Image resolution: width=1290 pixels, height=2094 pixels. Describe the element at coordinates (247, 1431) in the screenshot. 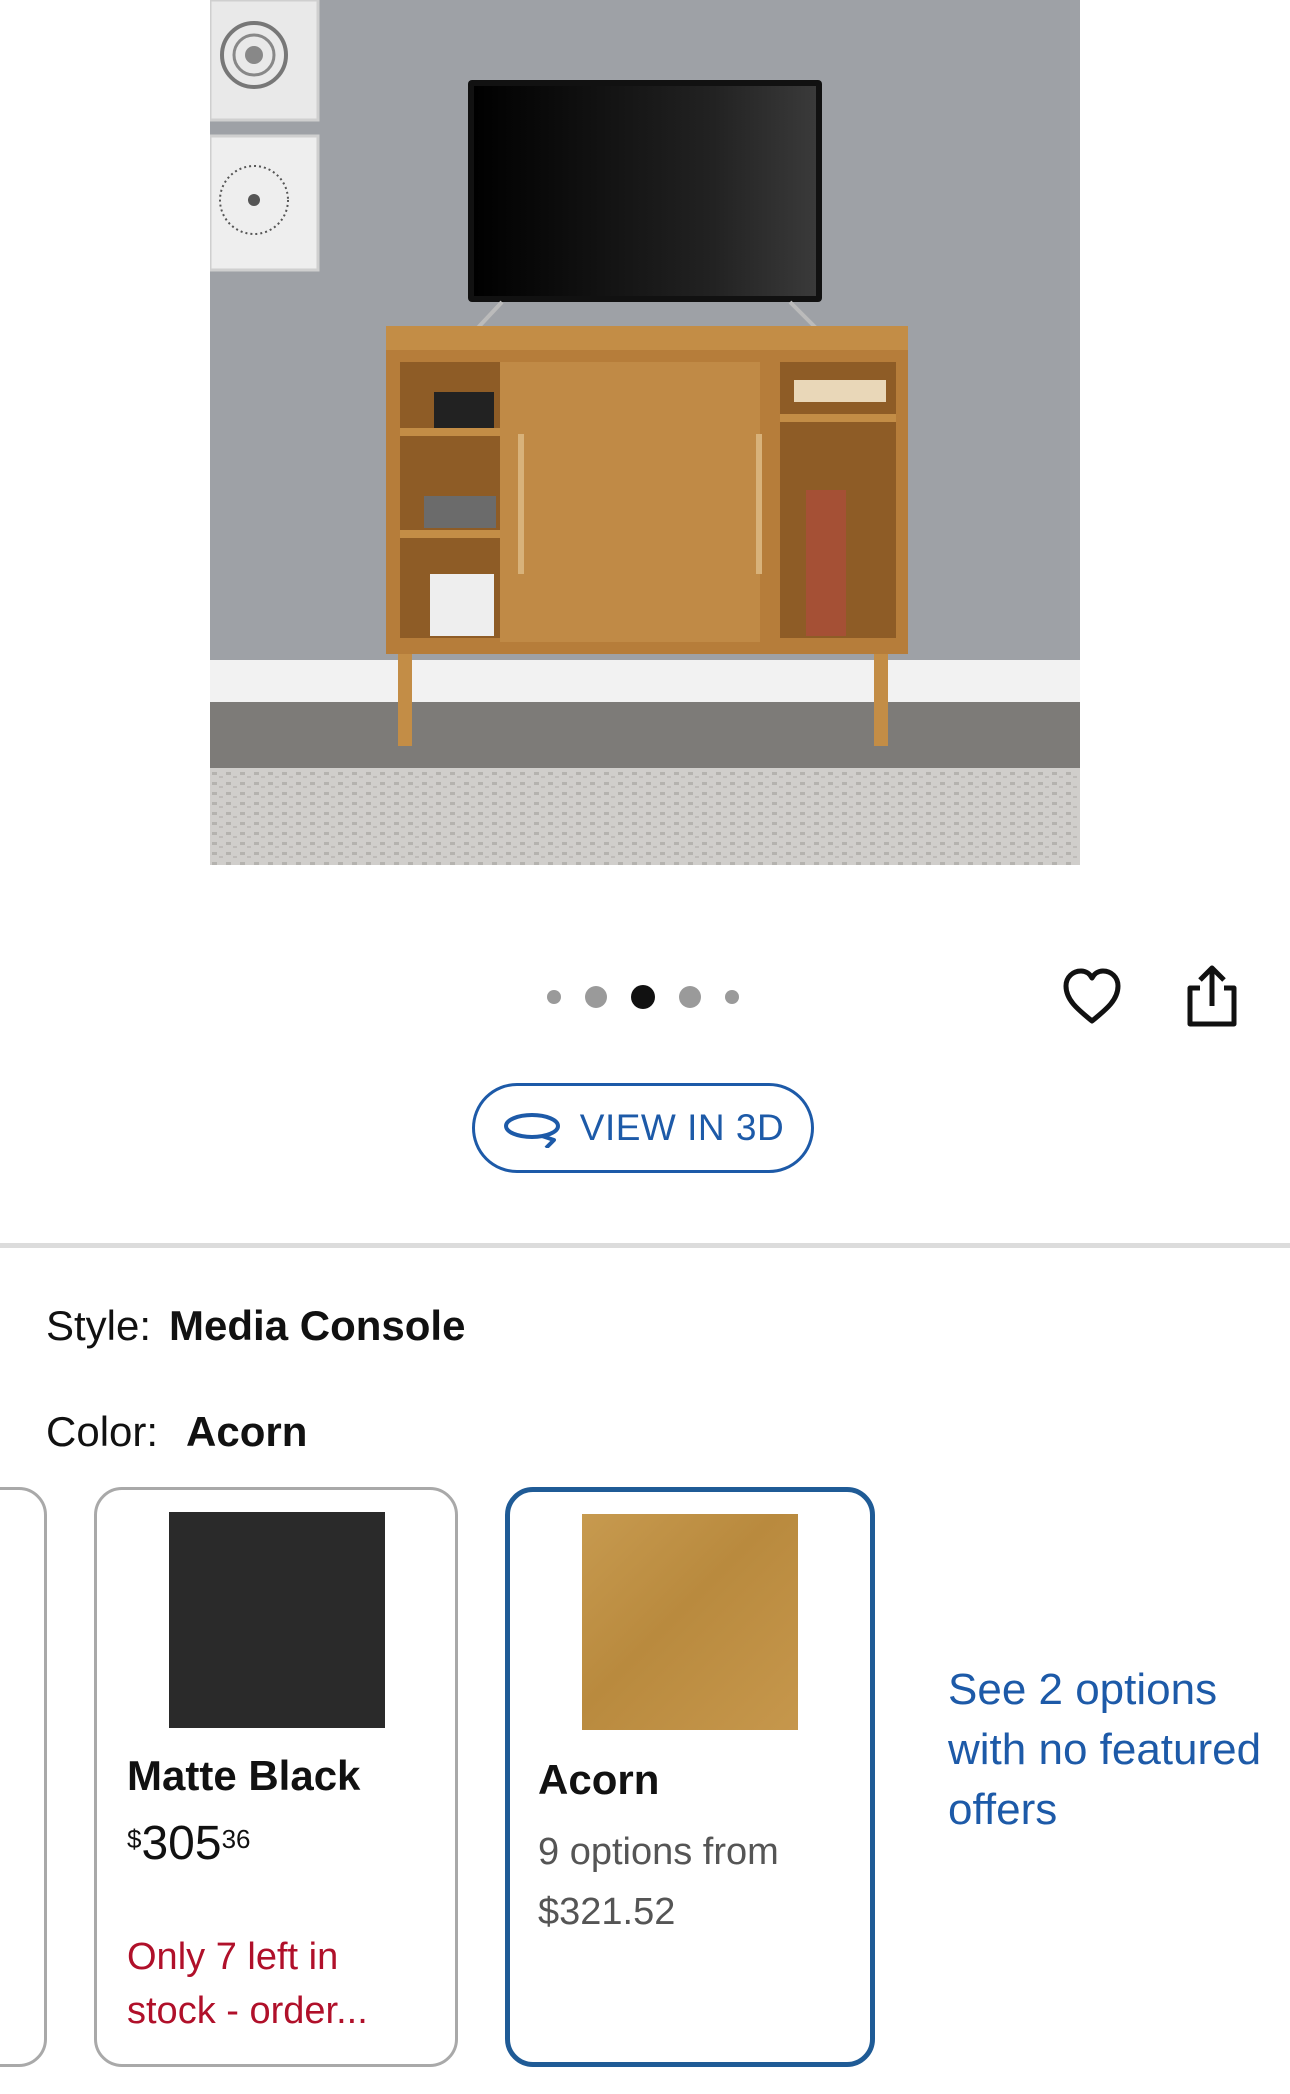

I see `color-value: Acorn` at that location.